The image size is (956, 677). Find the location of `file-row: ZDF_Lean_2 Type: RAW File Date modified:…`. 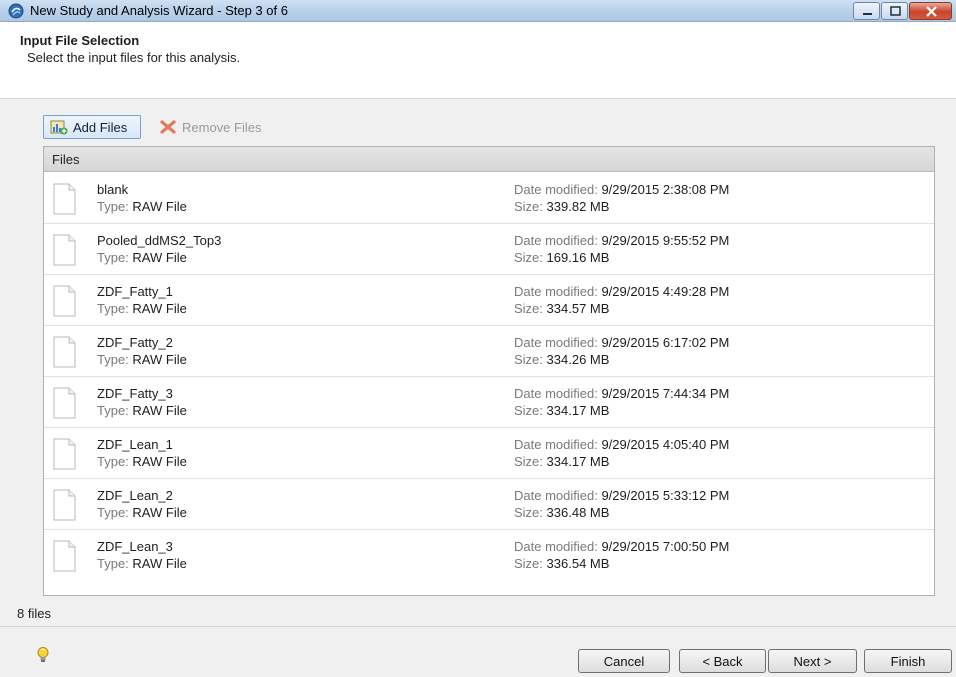

file-row: ZDF_Lean_2 Type: RAW File Date modified:… is located at coordinates (489, 504).